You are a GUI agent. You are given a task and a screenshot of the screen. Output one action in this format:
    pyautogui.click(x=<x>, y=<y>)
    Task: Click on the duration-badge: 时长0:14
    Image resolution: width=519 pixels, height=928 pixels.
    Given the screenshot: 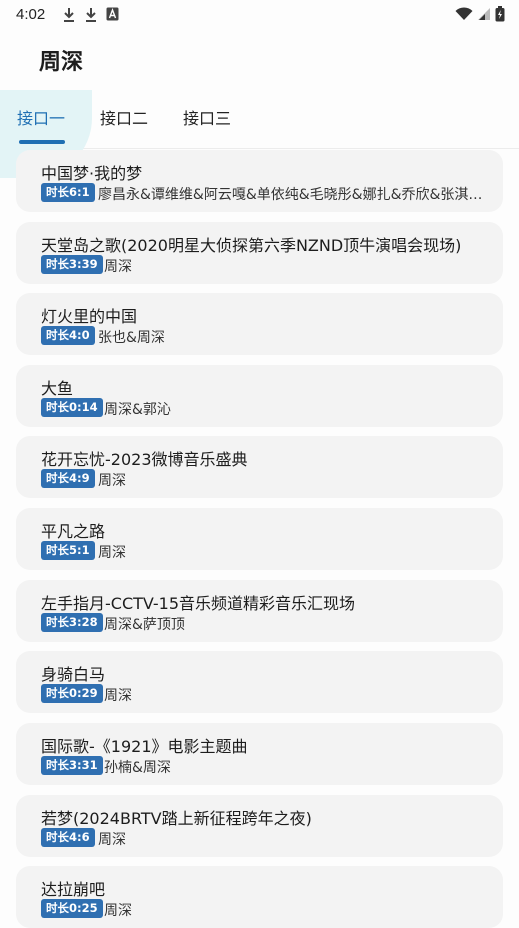 What is the action you would take?
    pyautogui.click(x=72, y=407)
    